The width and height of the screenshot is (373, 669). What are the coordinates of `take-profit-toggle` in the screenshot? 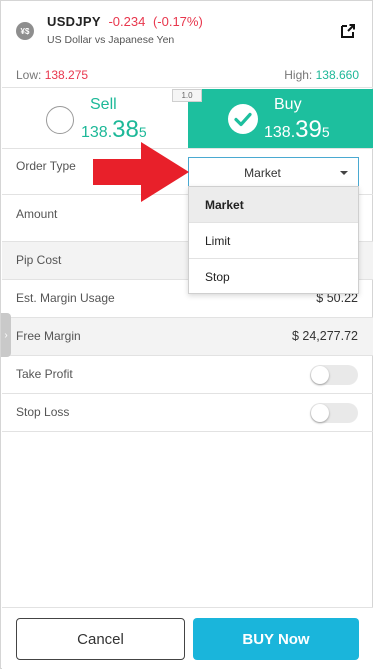 It's located at (334, 375).